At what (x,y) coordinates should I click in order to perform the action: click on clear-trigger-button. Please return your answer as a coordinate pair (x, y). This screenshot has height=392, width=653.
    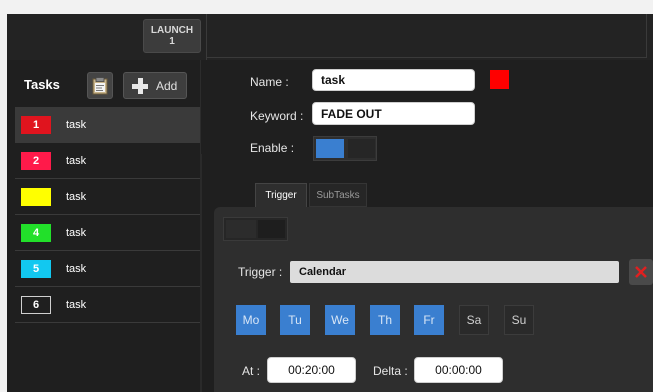
    Looking at the image, I should click on (641, 272).